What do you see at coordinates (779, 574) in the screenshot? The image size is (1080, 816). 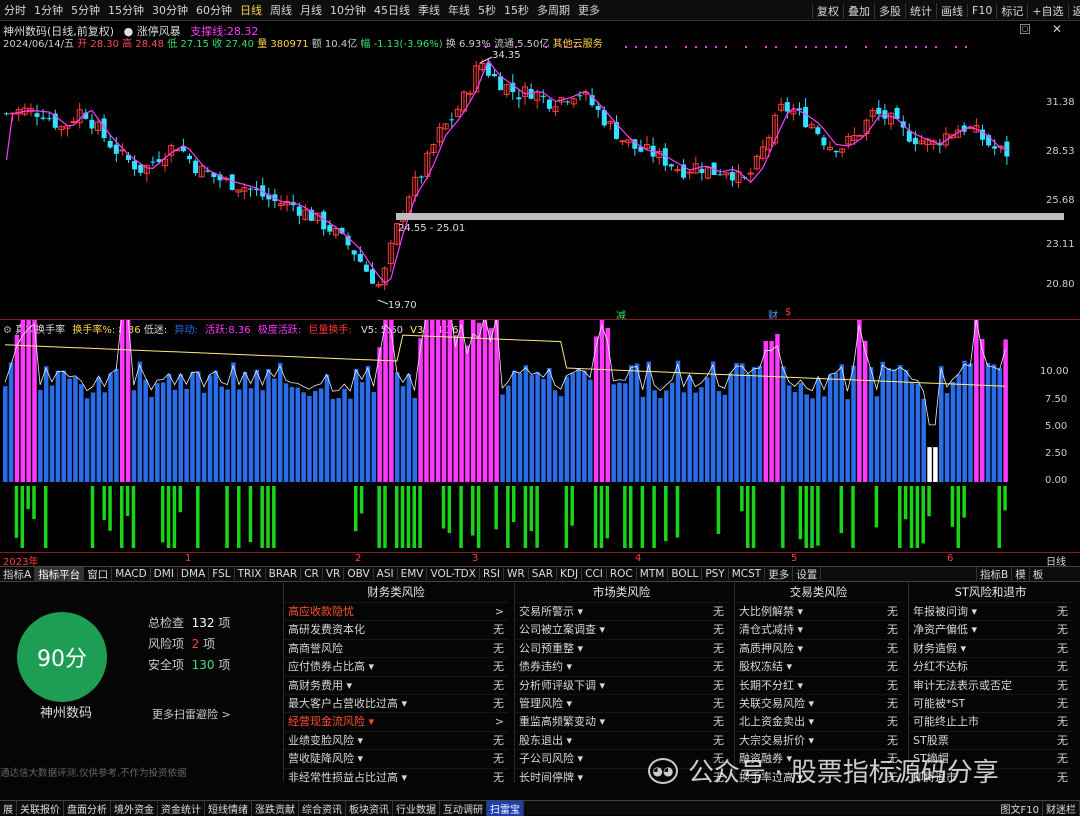 I see `indicator-tab: 更多` at bounding box center [779, 574].